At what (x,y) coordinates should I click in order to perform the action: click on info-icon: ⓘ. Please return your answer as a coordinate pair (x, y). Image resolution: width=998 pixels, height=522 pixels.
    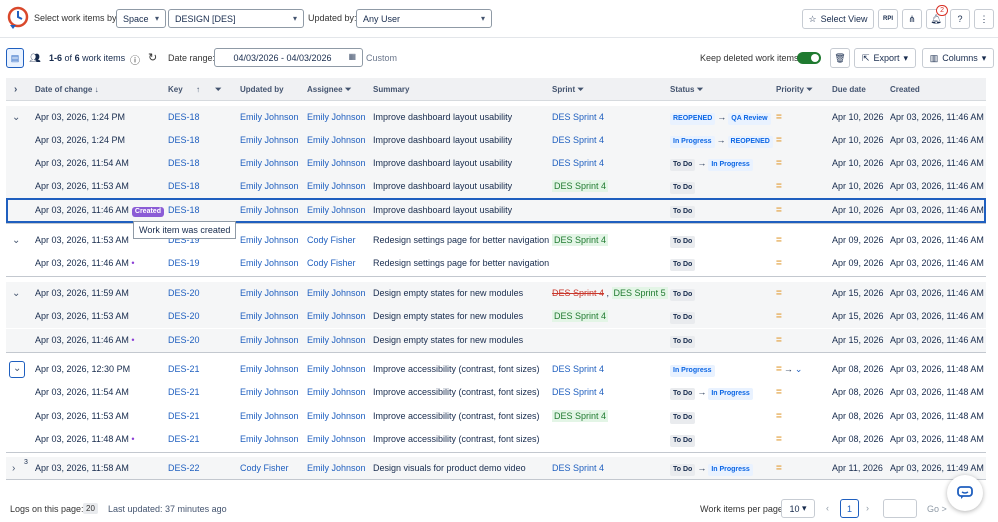
    Looking at the image, I should click on (135, 59).